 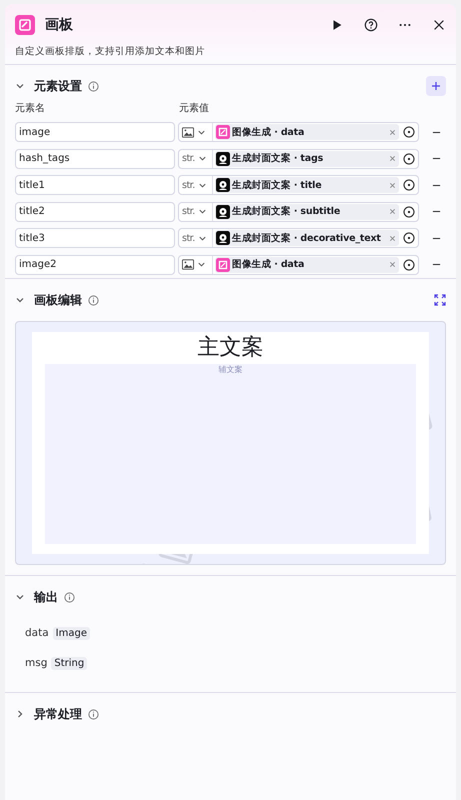 What do you see at coordinates (307, 158) in the screenshot?
I see `reference-tag: 生成封面文案 · tags` at bounding box center [307, 158].